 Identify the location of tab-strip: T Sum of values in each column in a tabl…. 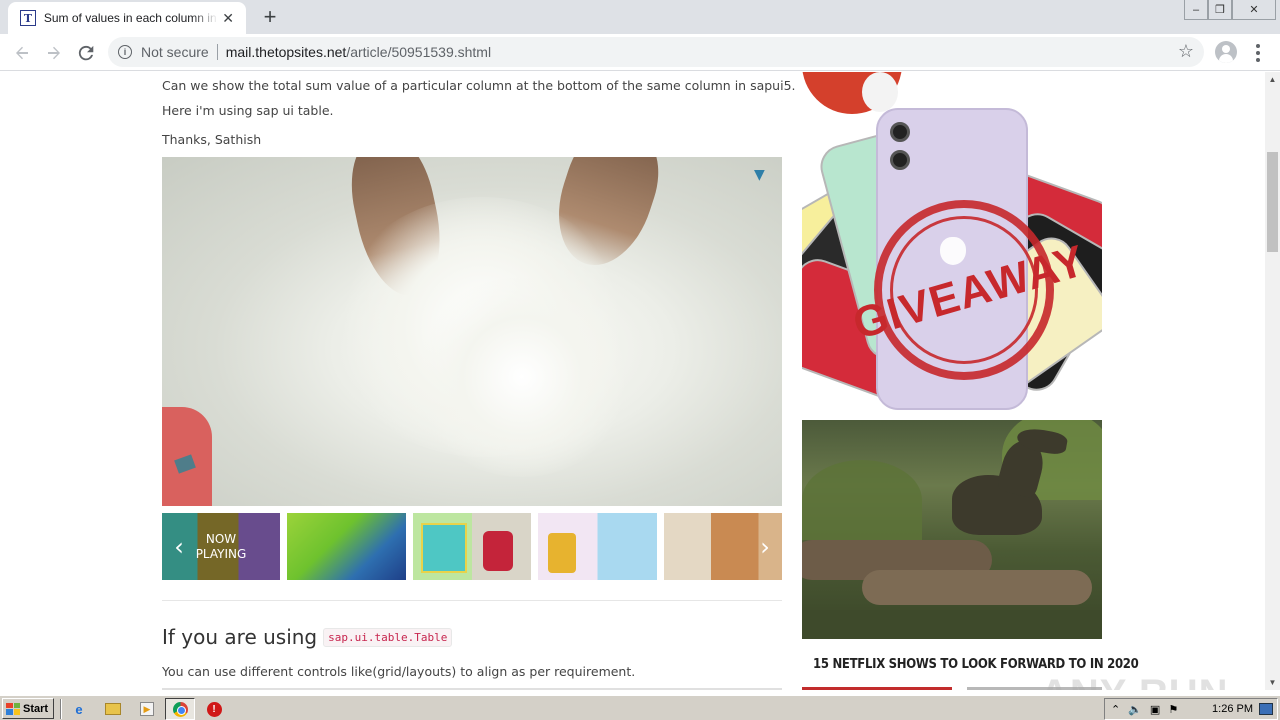
(640, 17).